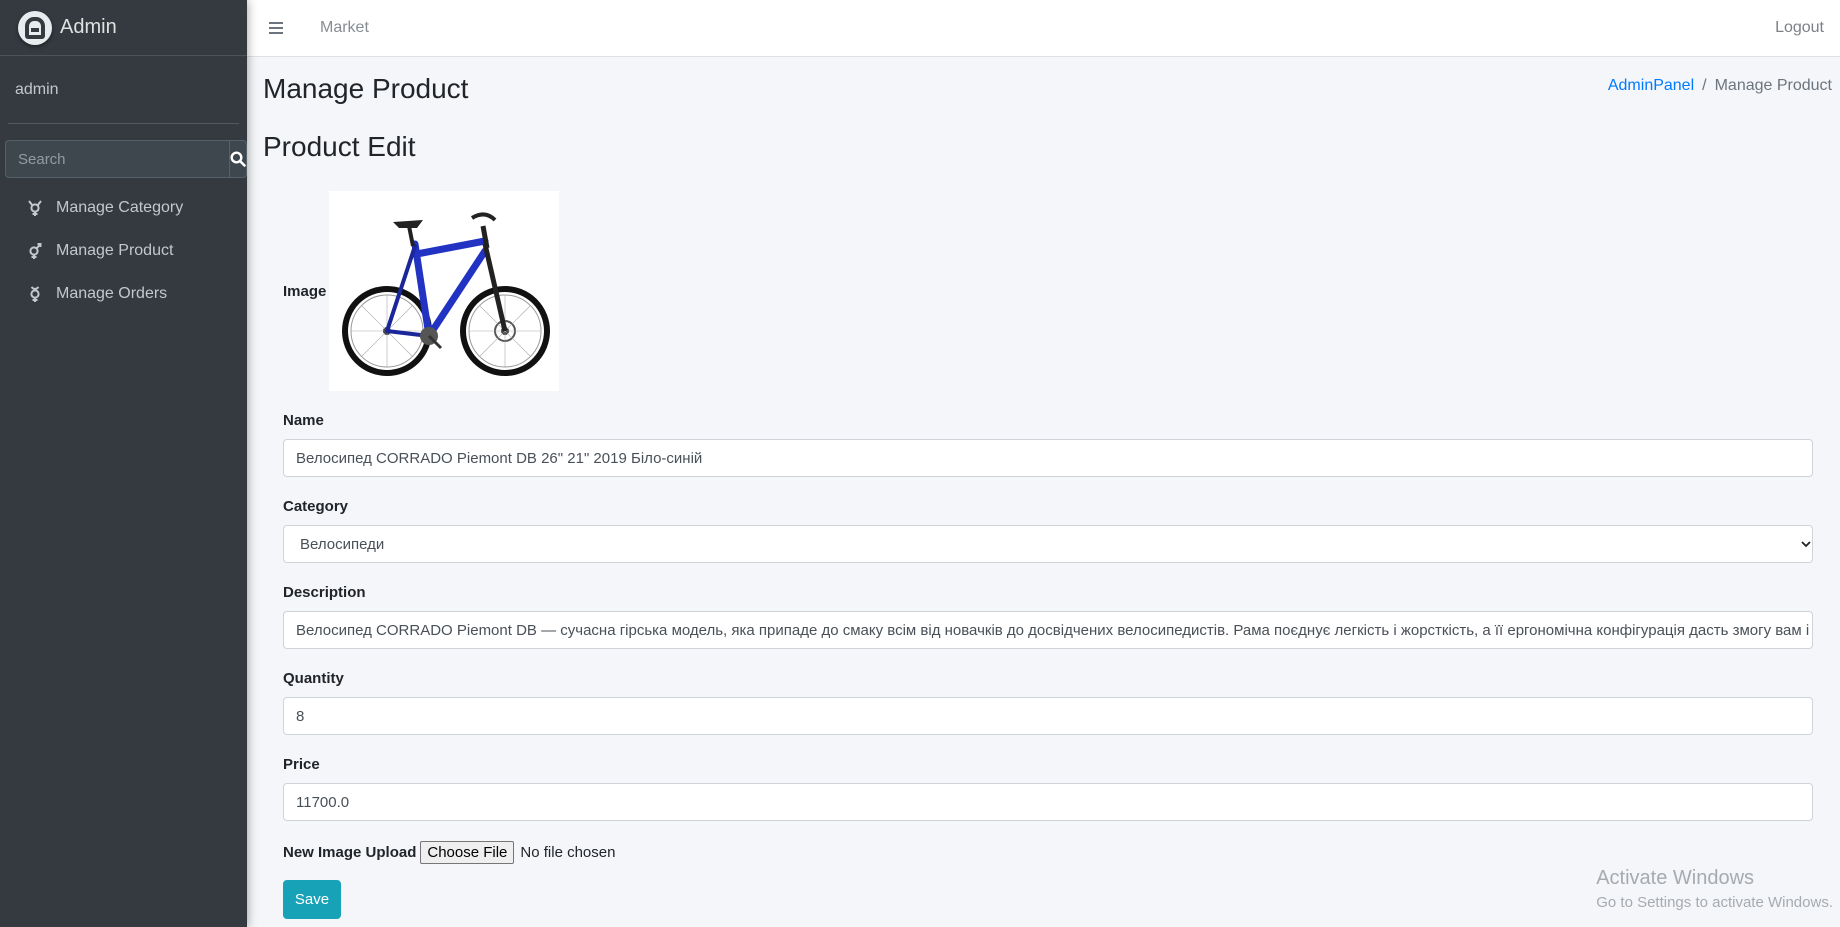 This screenshot has width=1840, height=927. I want to click on category-select: Велосипеди, so click(1048, 544).